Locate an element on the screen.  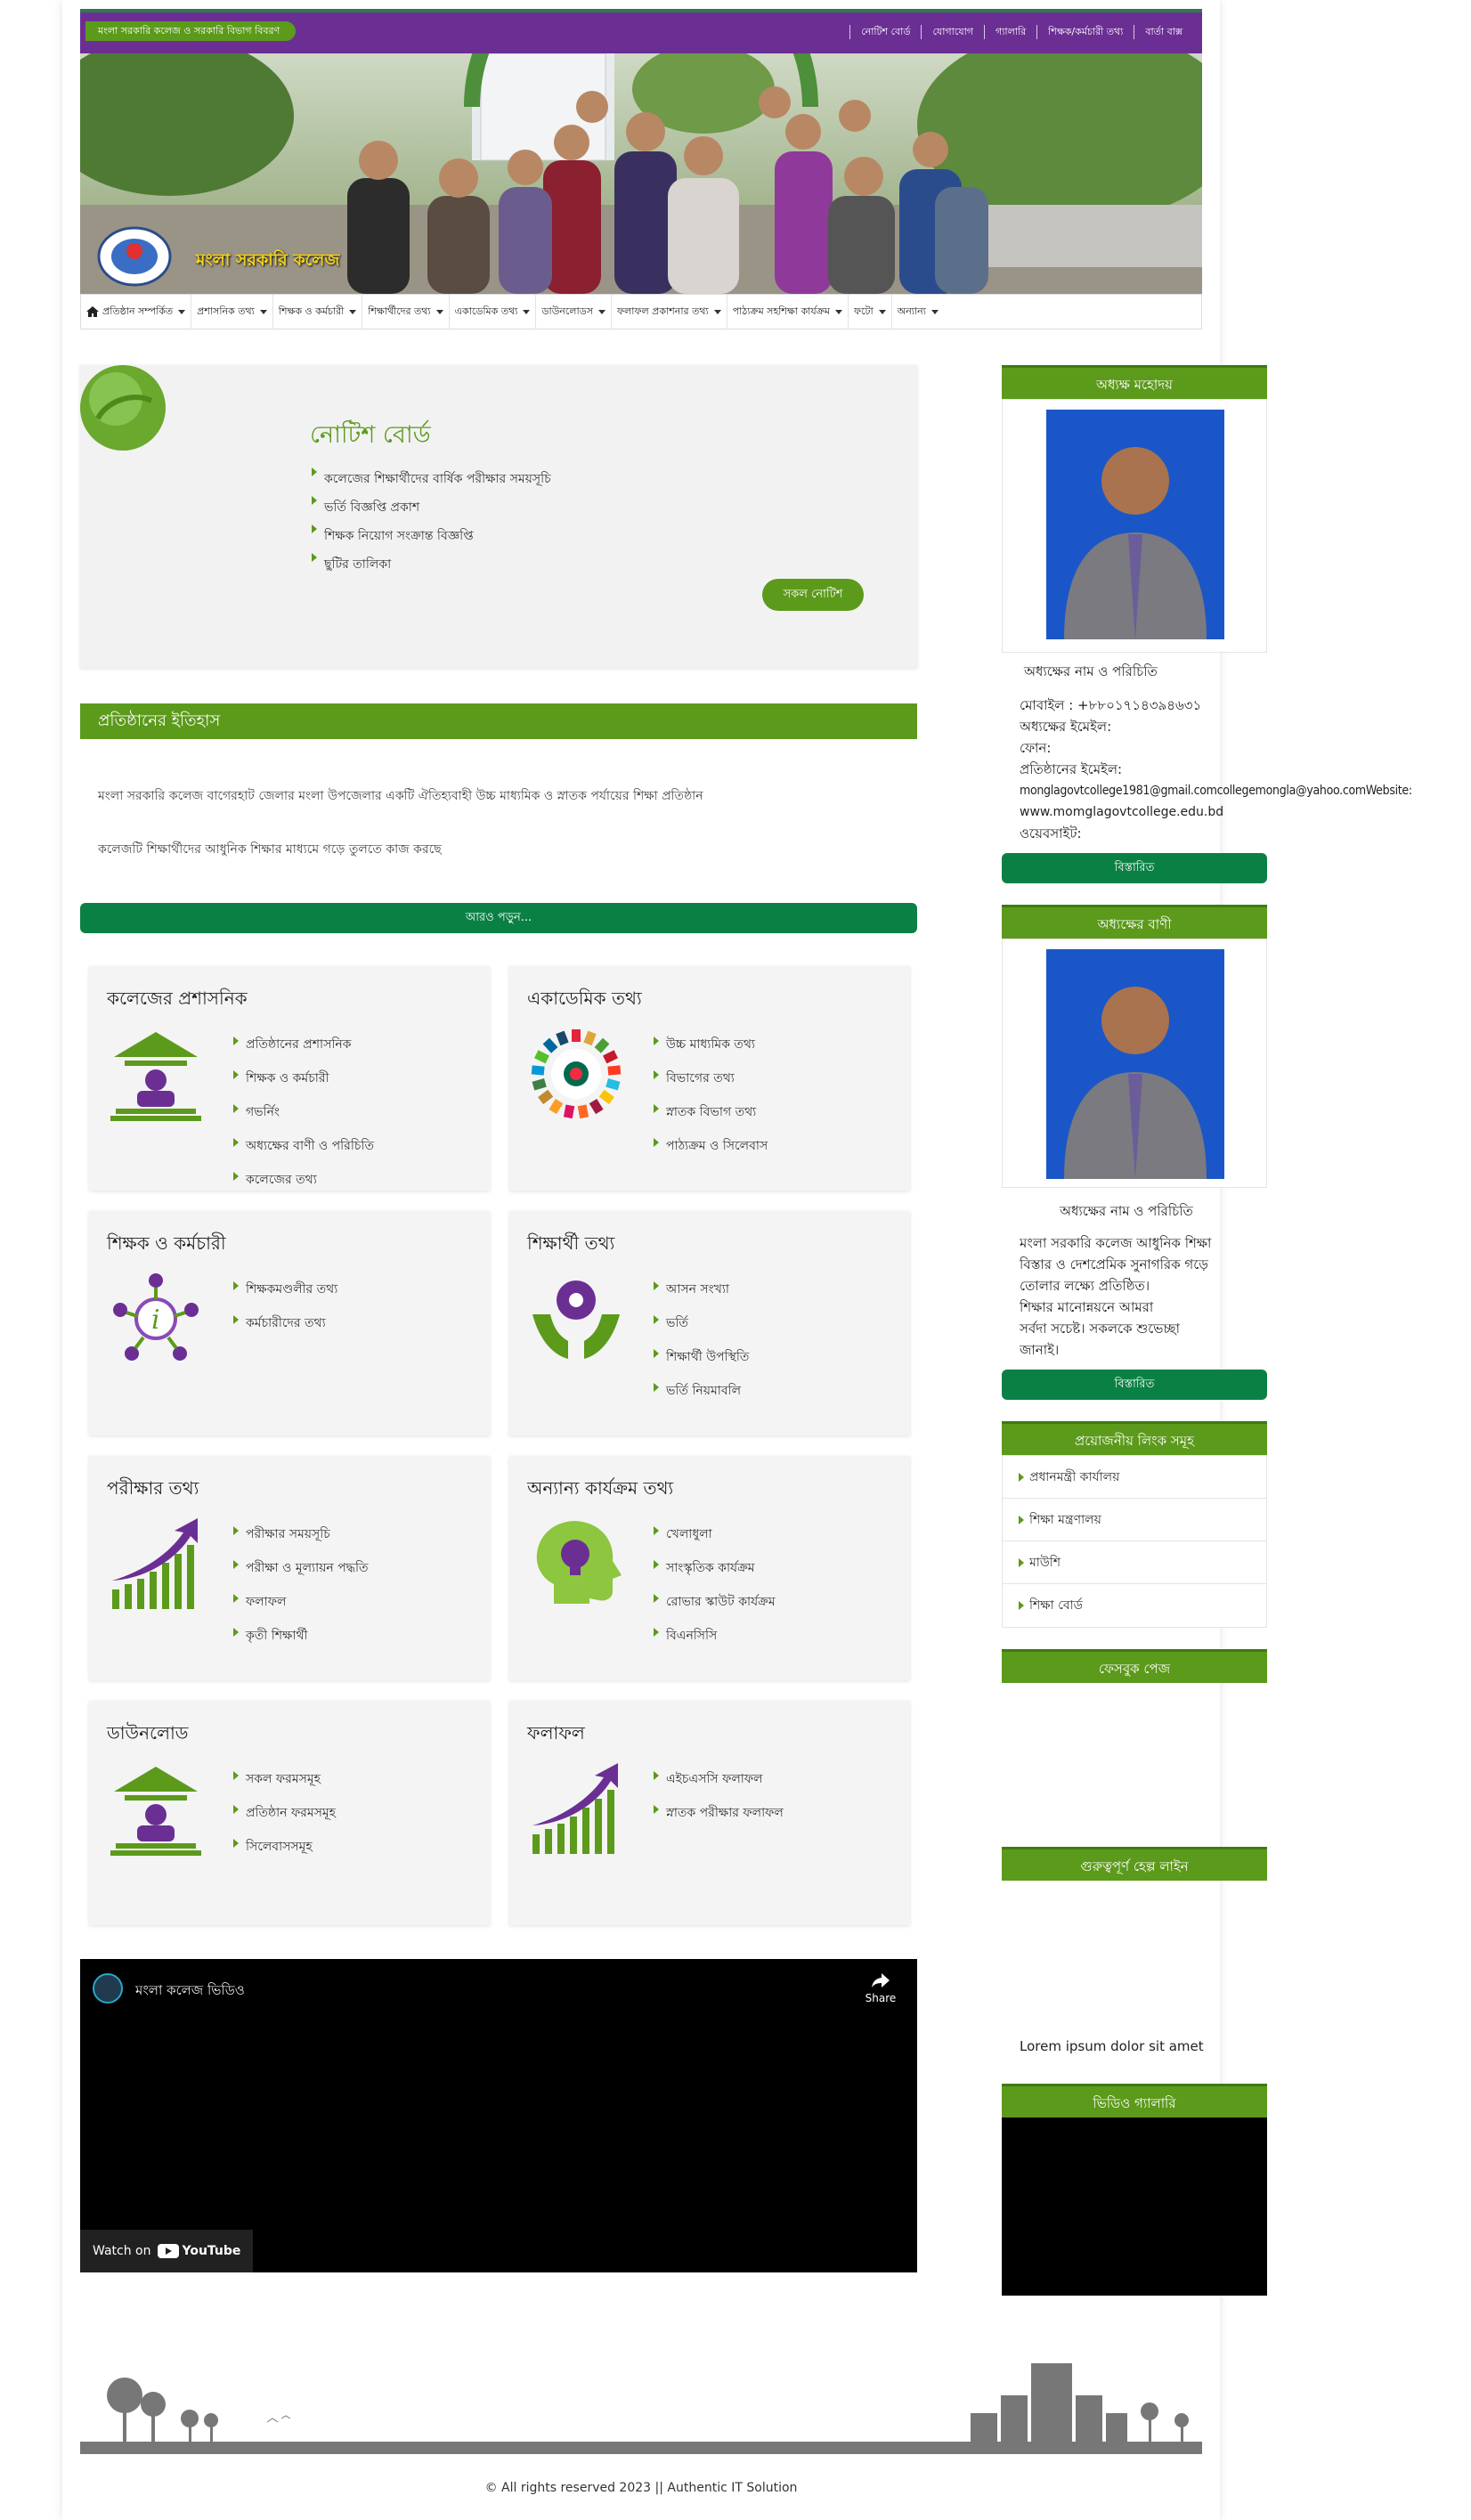
service-card-link: বিভাগের তথ্য is located at coordinates (710, 1078).